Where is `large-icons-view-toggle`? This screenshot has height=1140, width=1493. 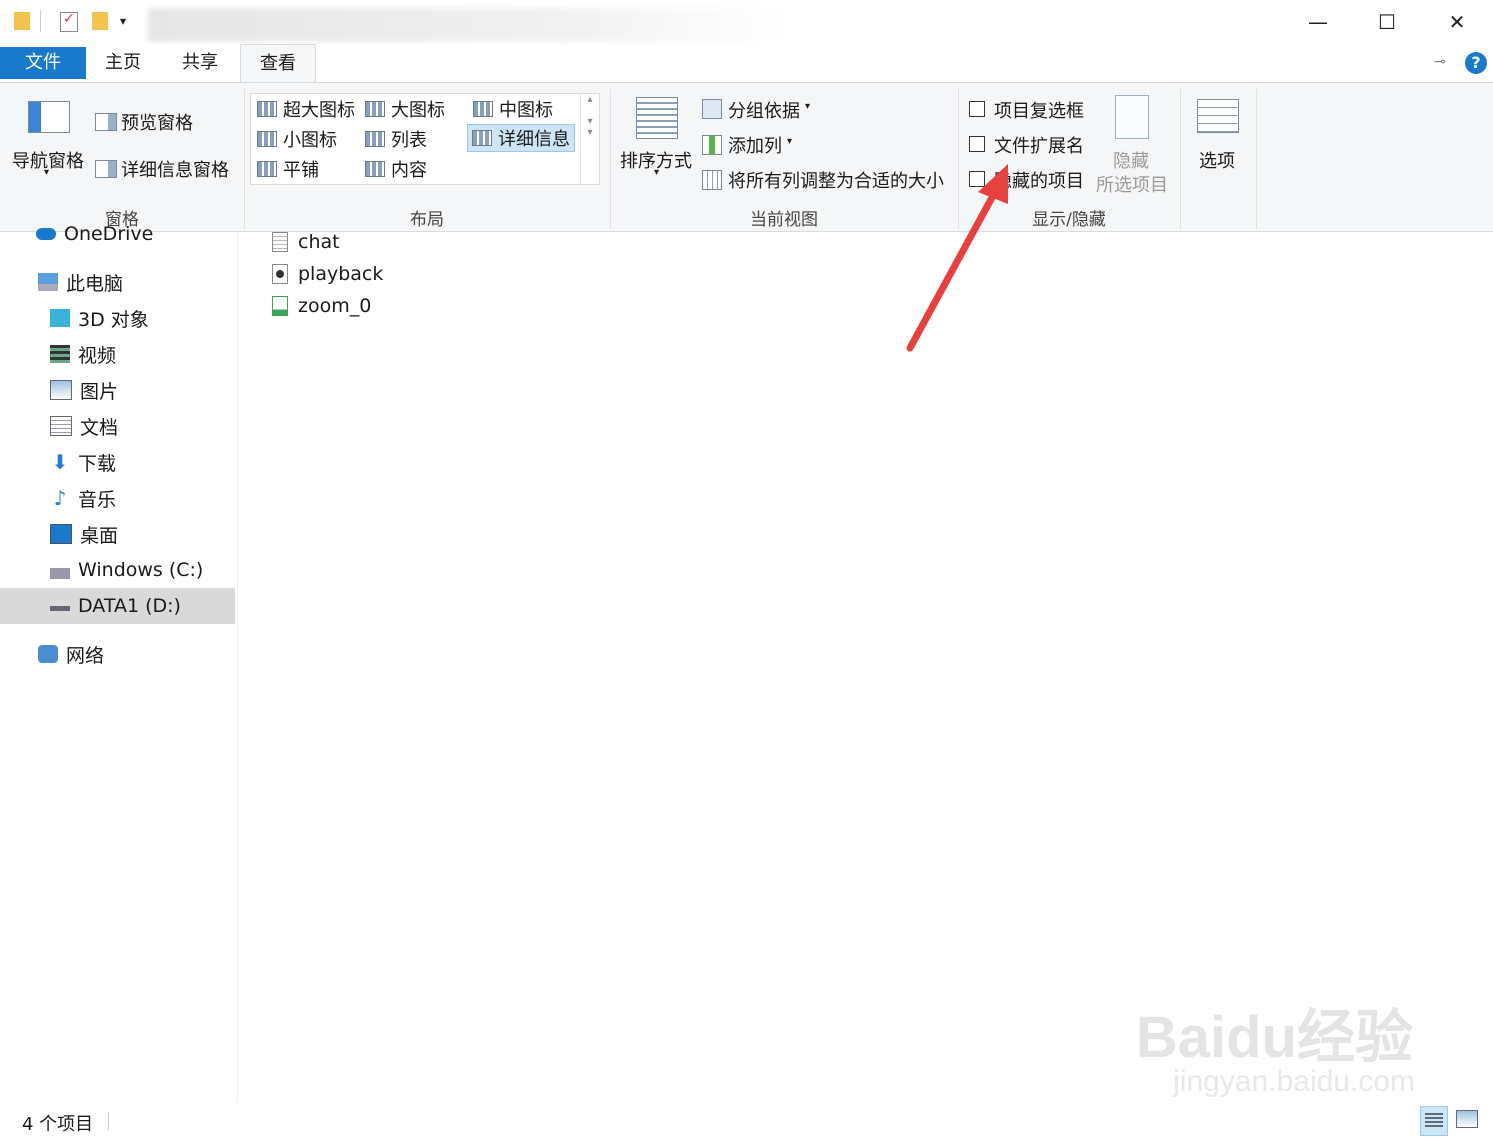 large-icons-view-toggle is located at coordinates (1467, 1119).